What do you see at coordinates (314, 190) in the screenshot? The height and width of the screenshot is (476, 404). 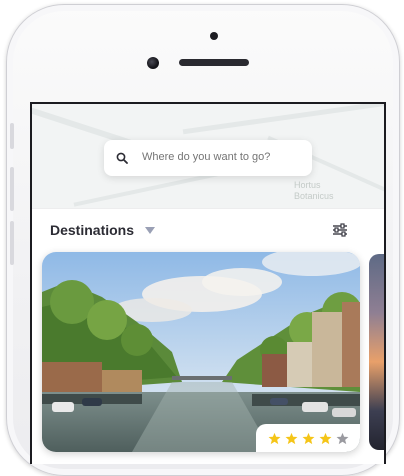 I see `map-place-label: Hortus Botanicus` at bounding box center [314, 190].